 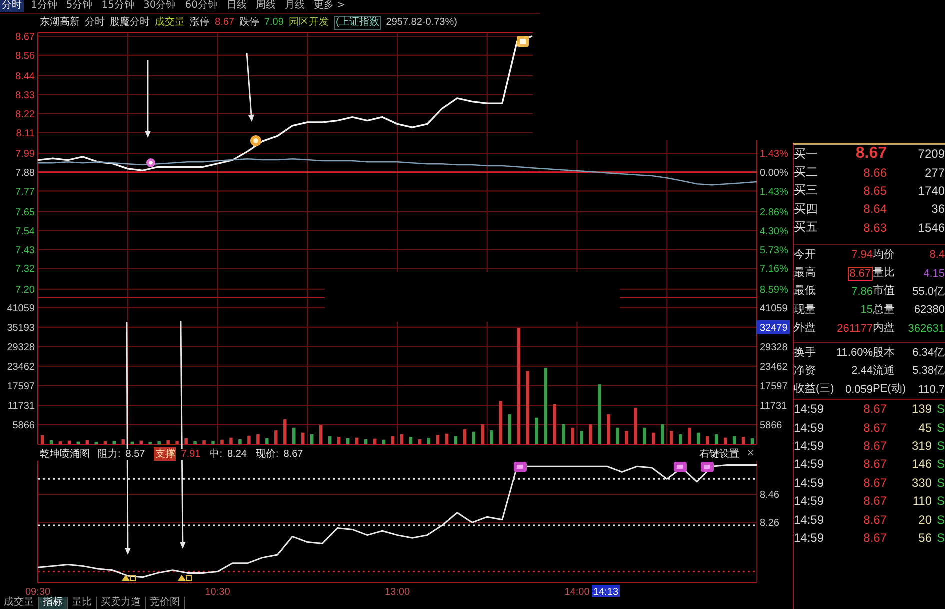 I want to click on time-axis-label: 09:30, so click(x=38, y=592).